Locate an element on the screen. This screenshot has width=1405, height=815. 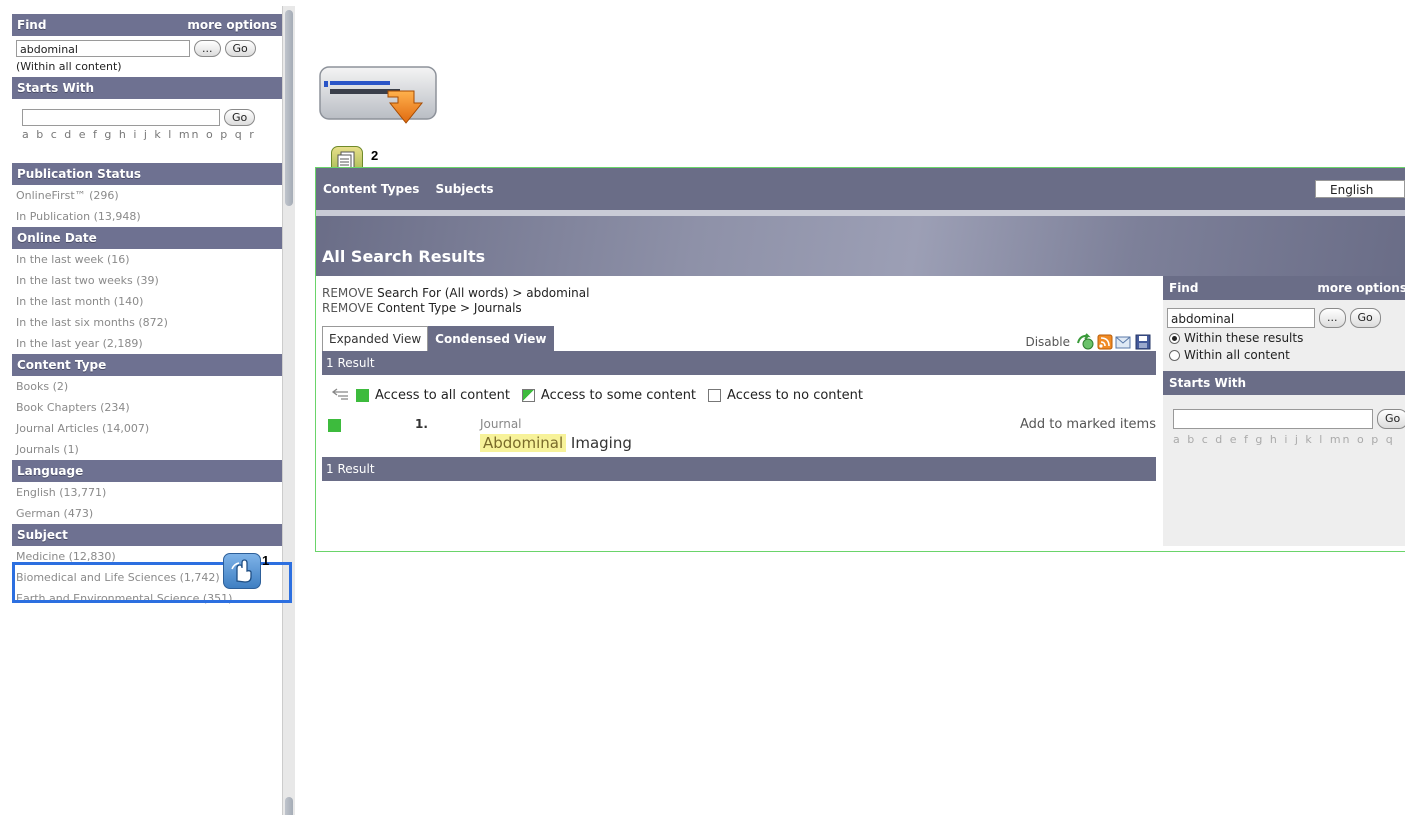
step-number-2: 2 is located at coordinates (375, 155).